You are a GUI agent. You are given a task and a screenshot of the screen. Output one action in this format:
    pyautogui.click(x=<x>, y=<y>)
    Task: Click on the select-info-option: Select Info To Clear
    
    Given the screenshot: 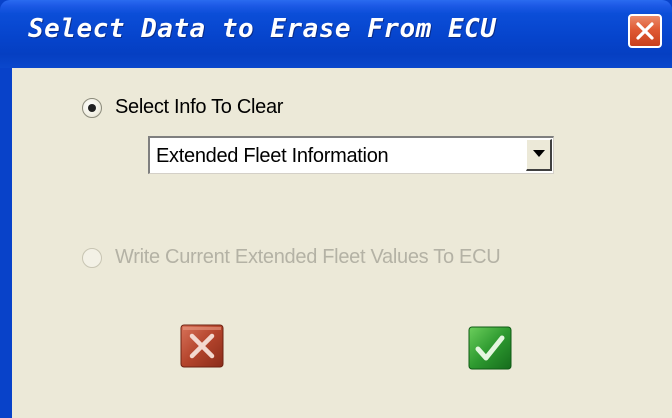 What is the action you would take?
    pyautogui.click(x=182, y=107)
    